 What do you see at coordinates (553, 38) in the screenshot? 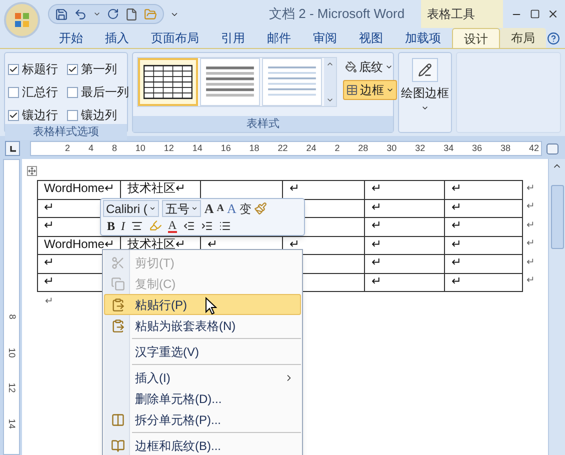
I see `help-icon` at bounding box center [553, 38].